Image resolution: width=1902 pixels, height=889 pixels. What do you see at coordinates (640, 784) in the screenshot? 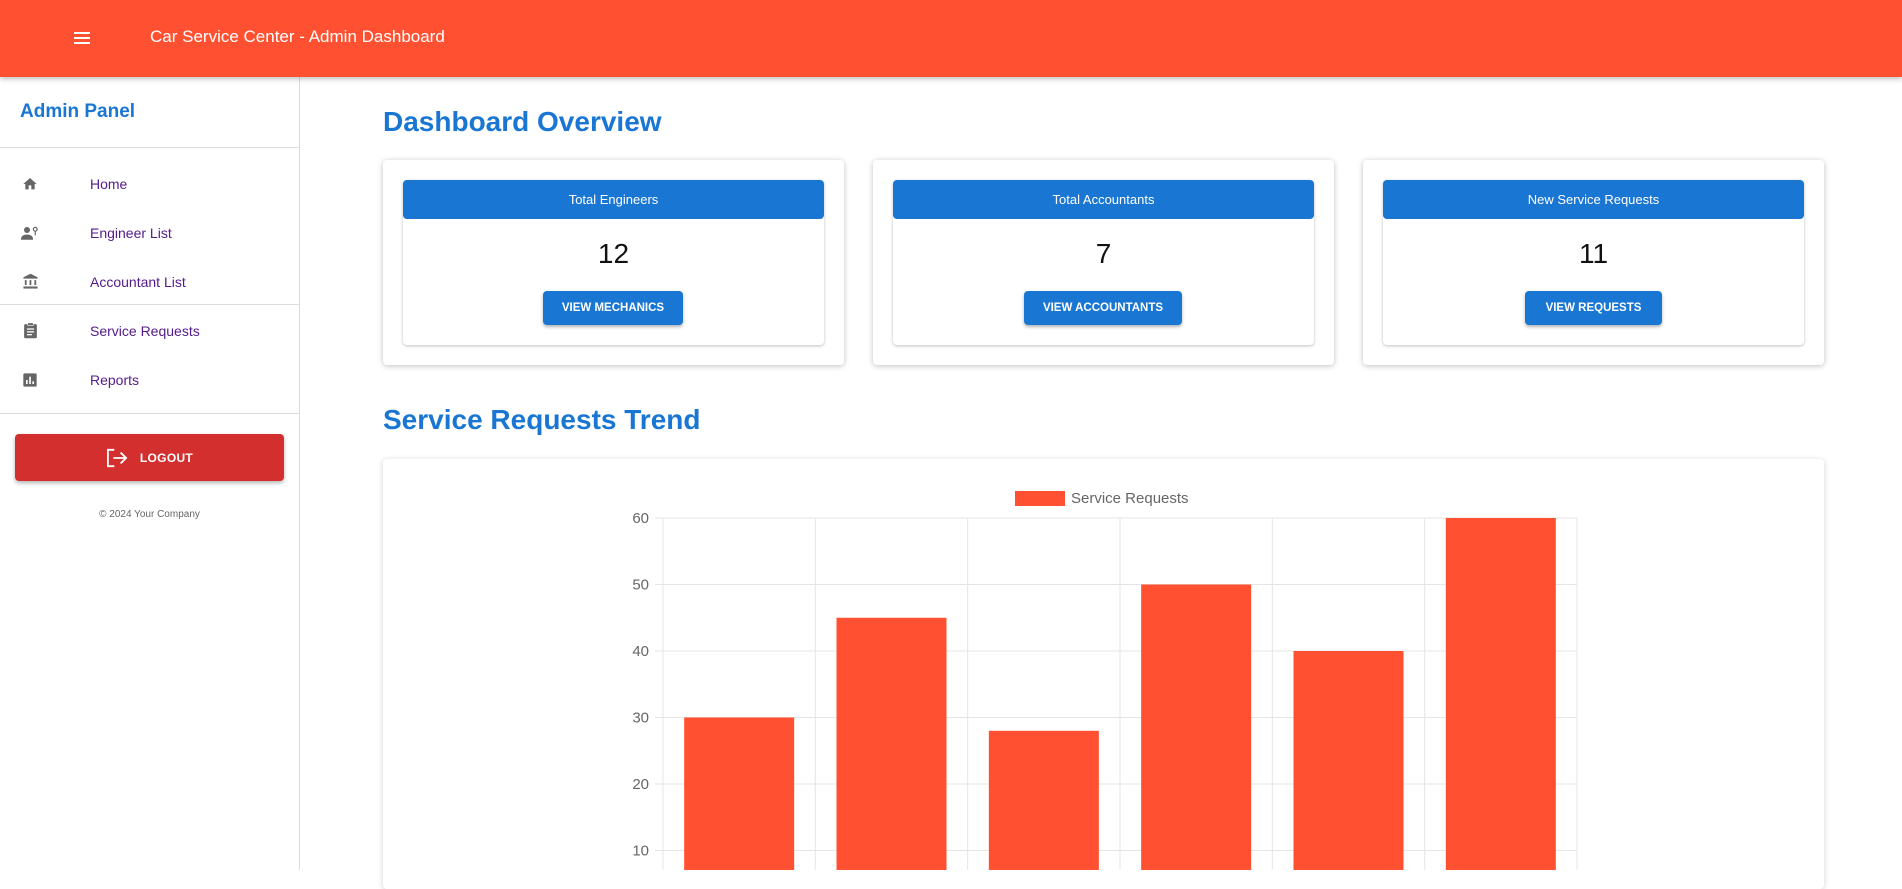
I see `y-tick-label: 20` at bounding box center [640, 784].